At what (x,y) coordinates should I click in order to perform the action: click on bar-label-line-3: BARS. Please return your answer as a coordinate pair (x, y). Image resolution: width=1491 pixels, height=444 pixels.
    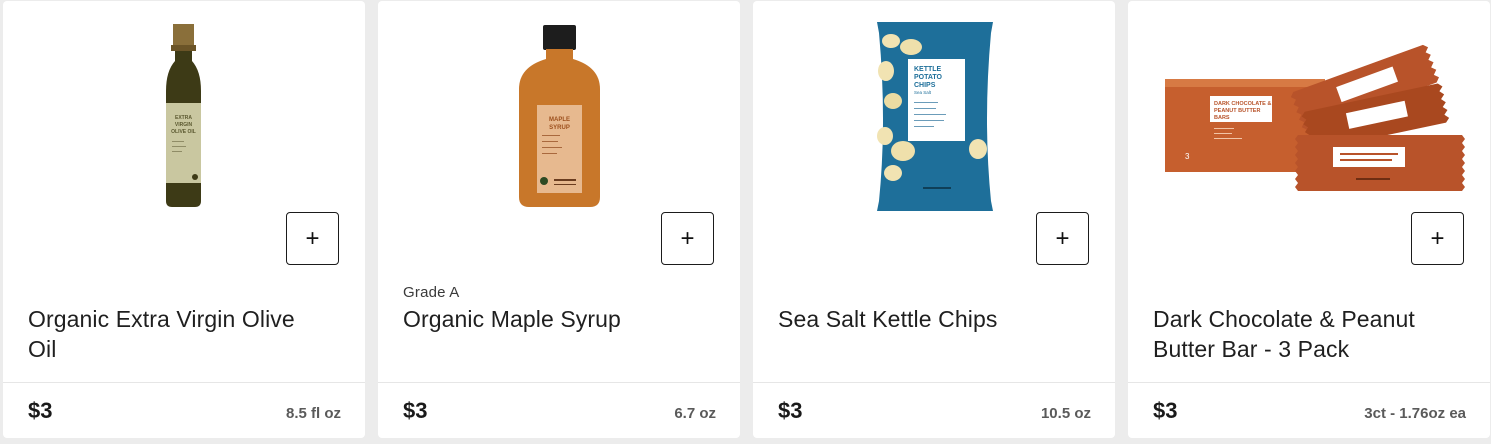
    Looking at the image, I should click on (1222, 118).